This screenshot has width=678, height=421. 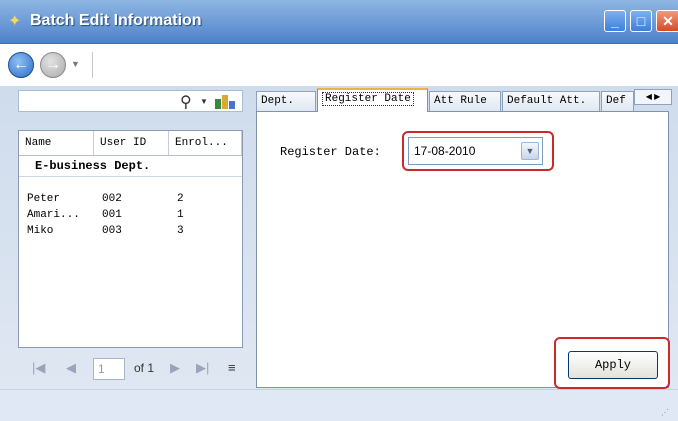 What do you see at coordinates (339, 65) in the screenshot?
I see `navigation-bar: ← → ▼` at bounding box center [339, 65].